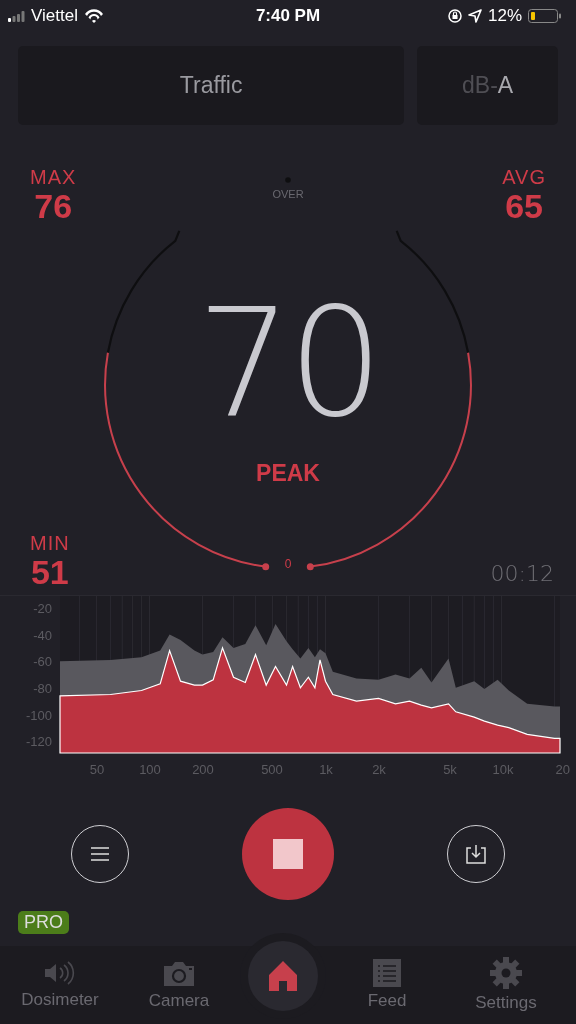  Describe the element at coordinates (38, 715) in the screenshot. I see `axis-label: -100` at that location.